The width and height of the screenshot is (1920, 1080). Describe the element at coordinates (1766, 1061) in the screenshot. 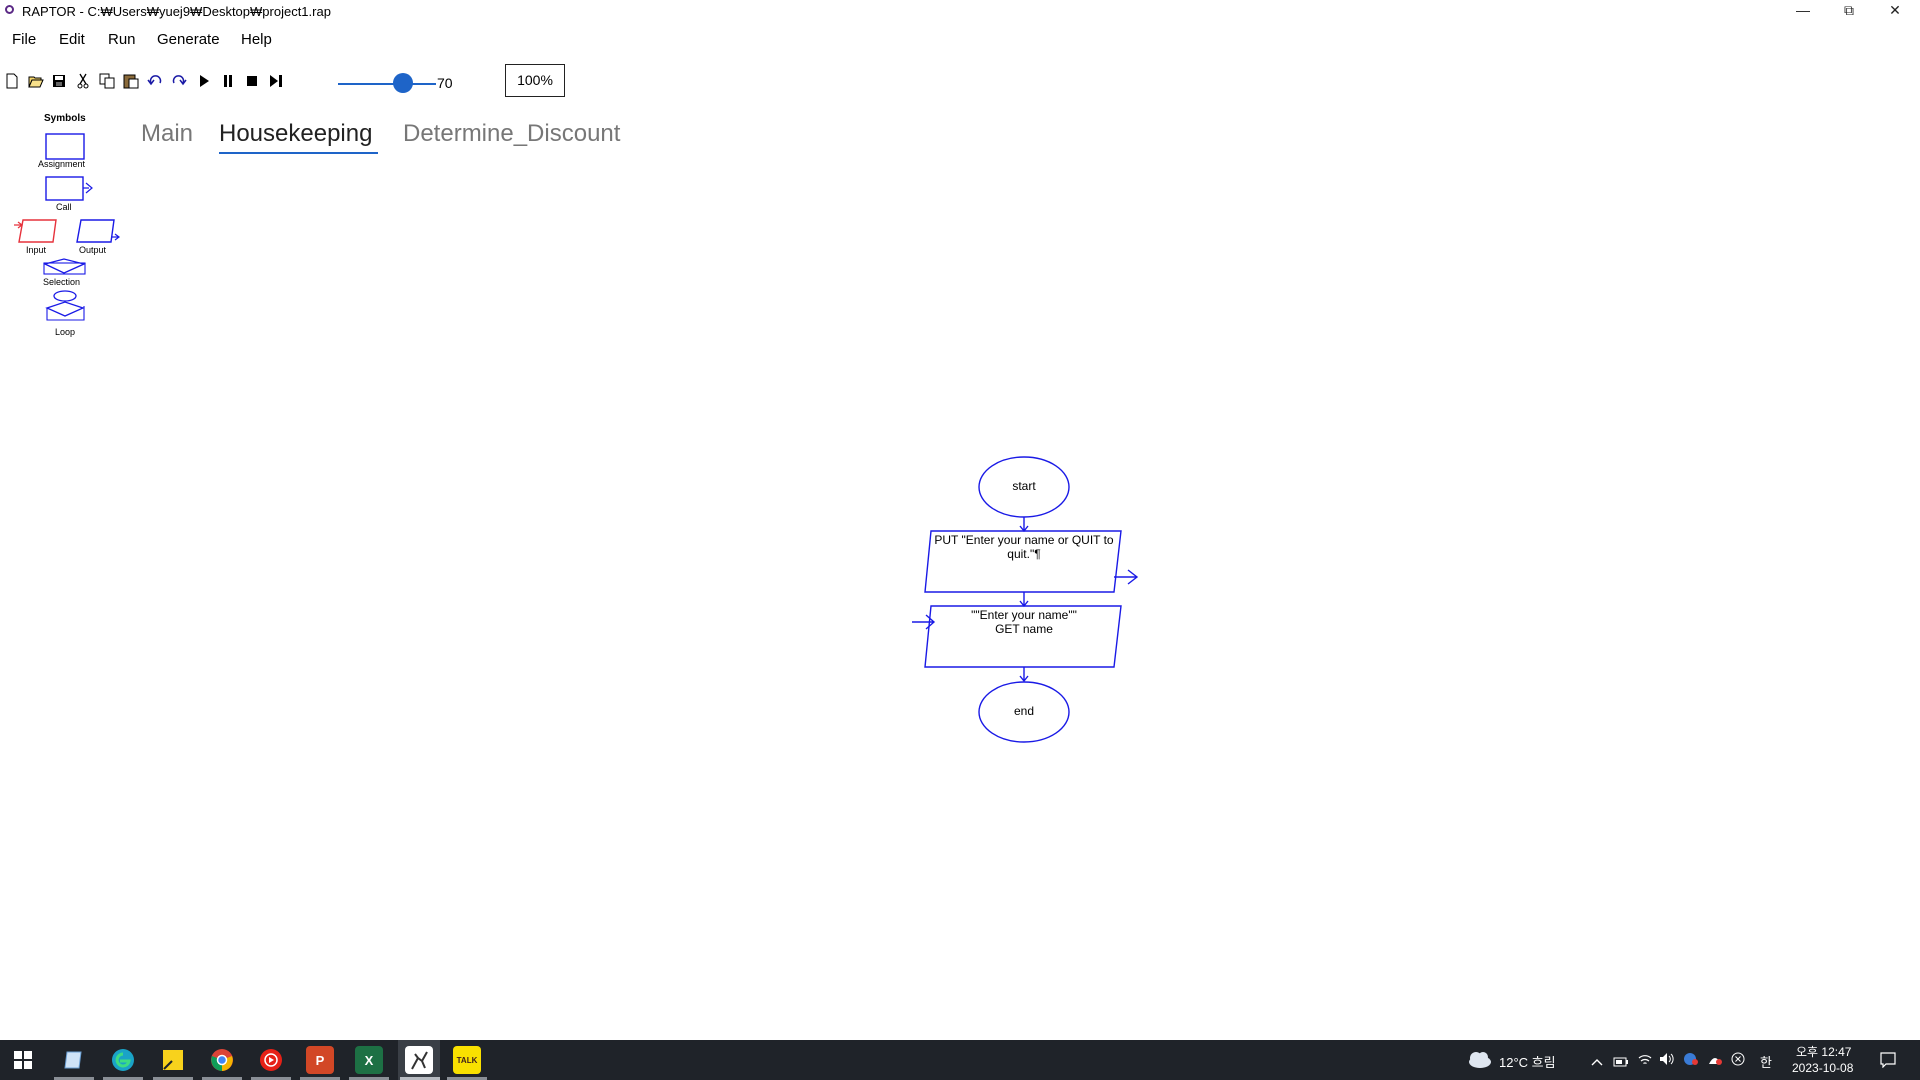

I see `ime-indicator: 한` at that location.